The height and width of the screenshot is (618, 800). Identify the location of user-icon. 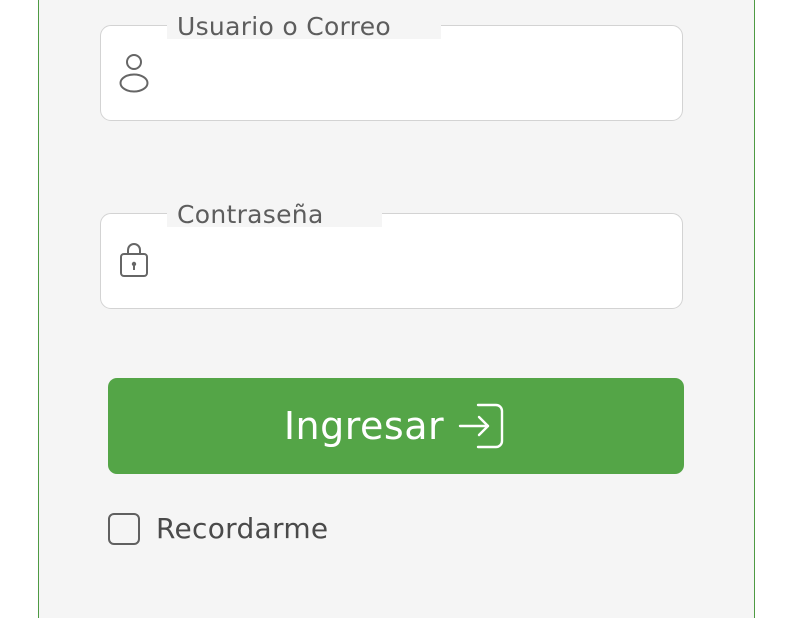
(134, 73).